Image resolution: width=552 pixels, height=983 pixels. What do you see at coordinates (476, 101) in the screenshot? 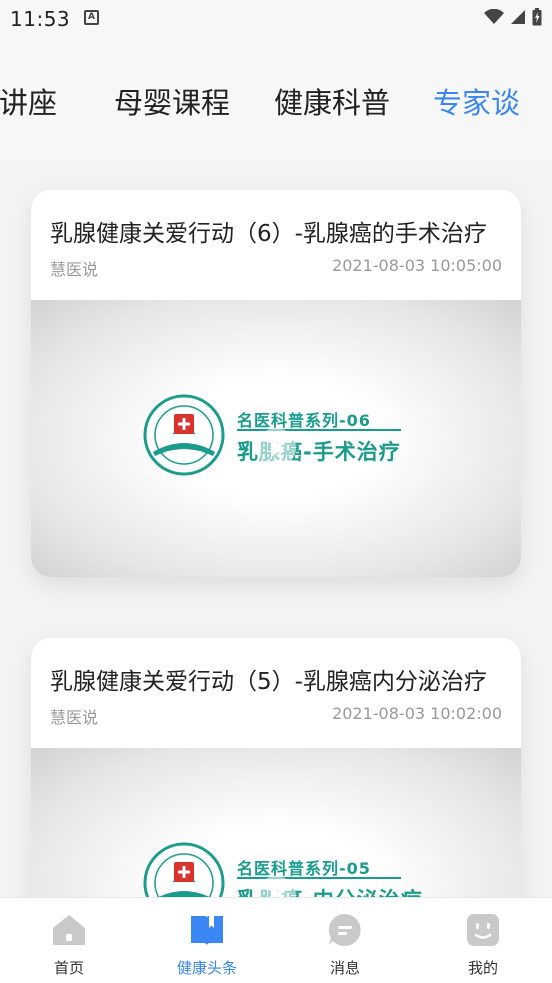
I see `tab-expert-talk: 专家谈` at bounding box center [476, 101].